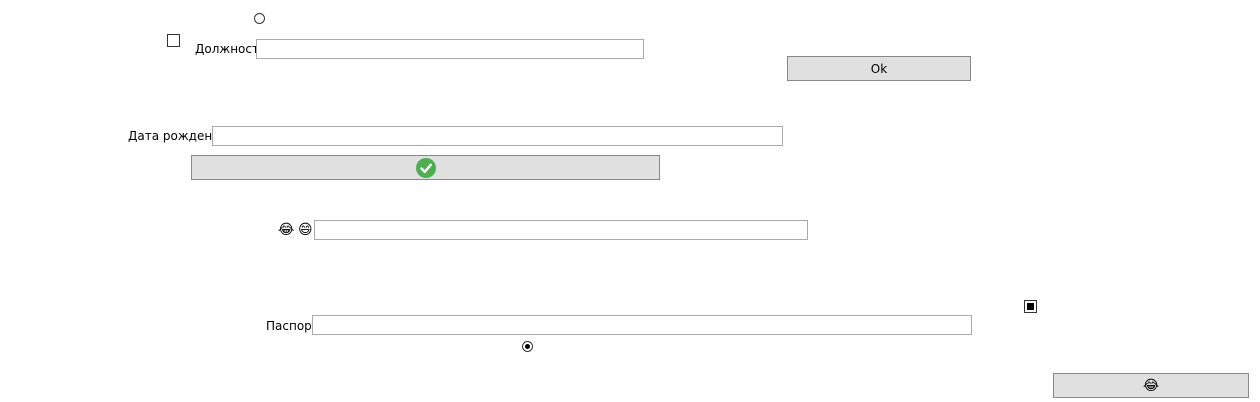 Image resolution: width=1260 pixels, height=402 pixels. I want to click on emoji-button: 😂, so click(1151, 385).